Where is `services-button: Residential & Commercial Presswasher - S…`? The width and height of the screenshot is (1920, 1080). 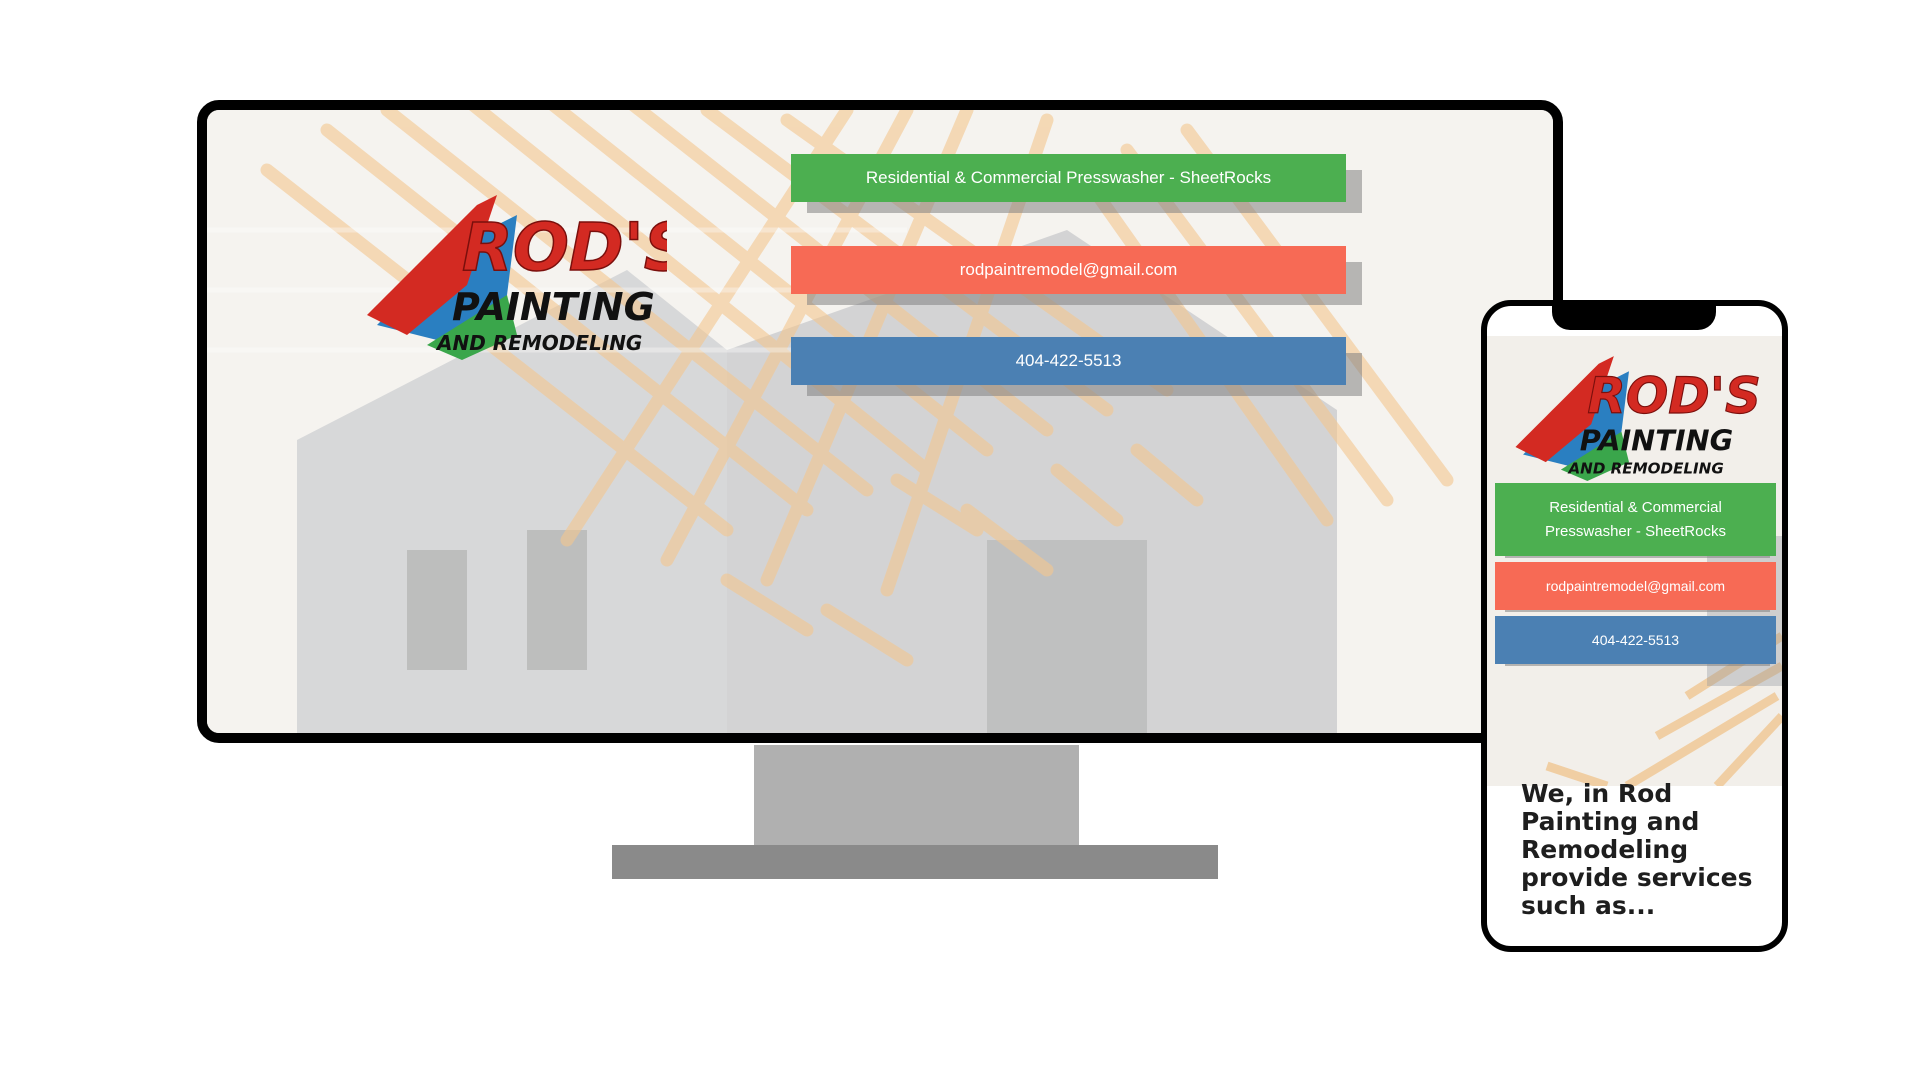
services-button: Residential & Commercial Presswasher - S… is located at coordinates (1068, 178).